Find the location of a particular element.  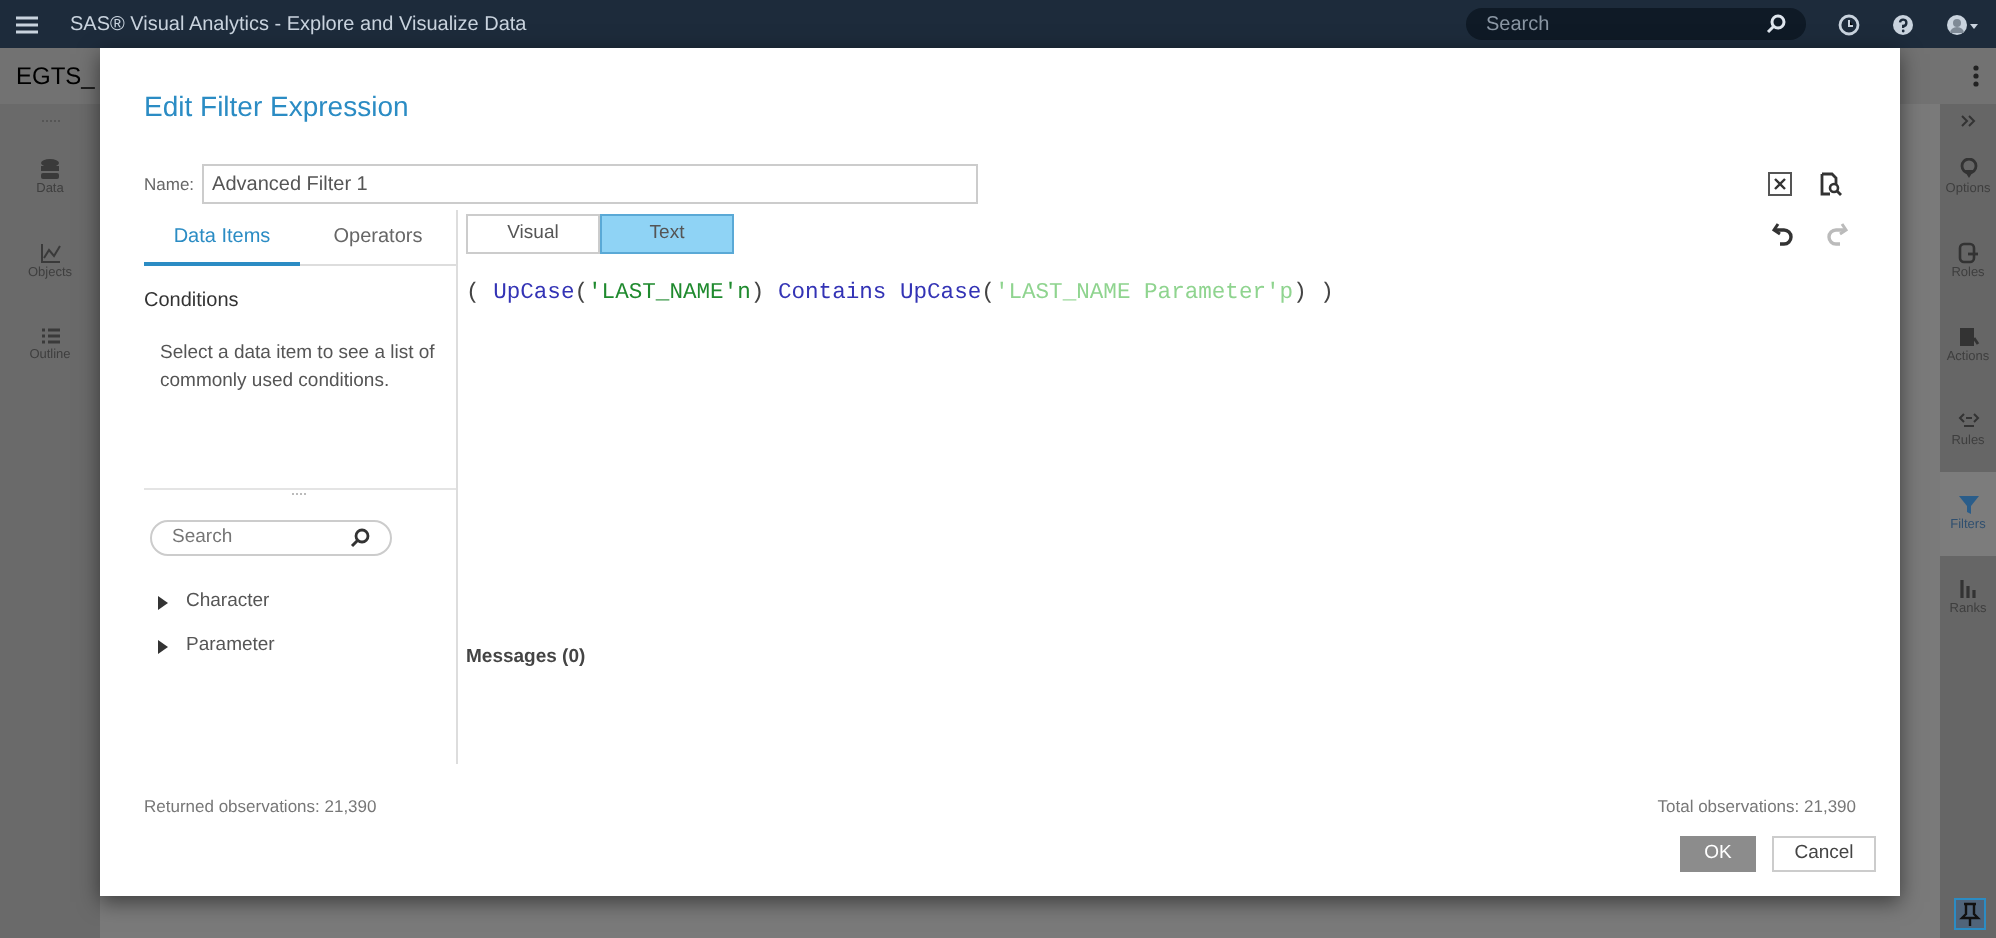

hint-text: Select a data item to see a list of commonly used conditions. is located at coordinates (297, 368).